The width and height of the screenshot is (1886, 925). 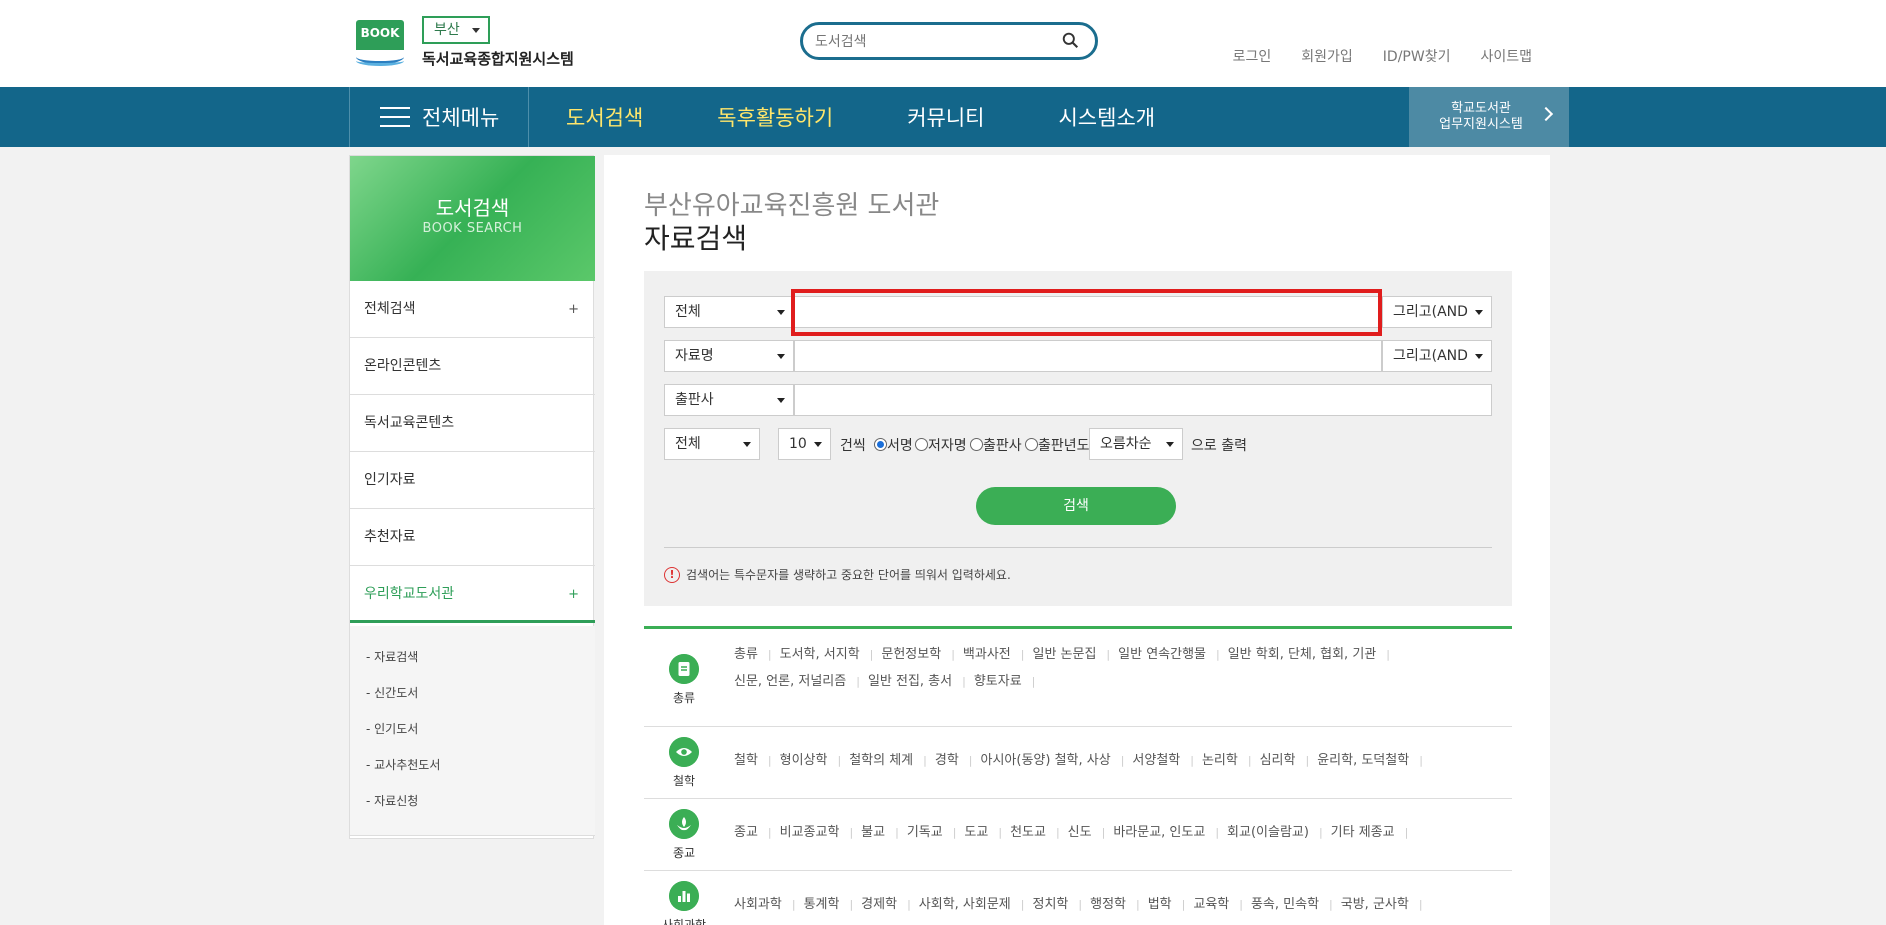 What do you see at coordinates (1382, 56) in the screenshot?
I see `utility-nav: 로그인 회원가입 ID/PW찾기 사이트맵` at bounding box center [1382, 56].